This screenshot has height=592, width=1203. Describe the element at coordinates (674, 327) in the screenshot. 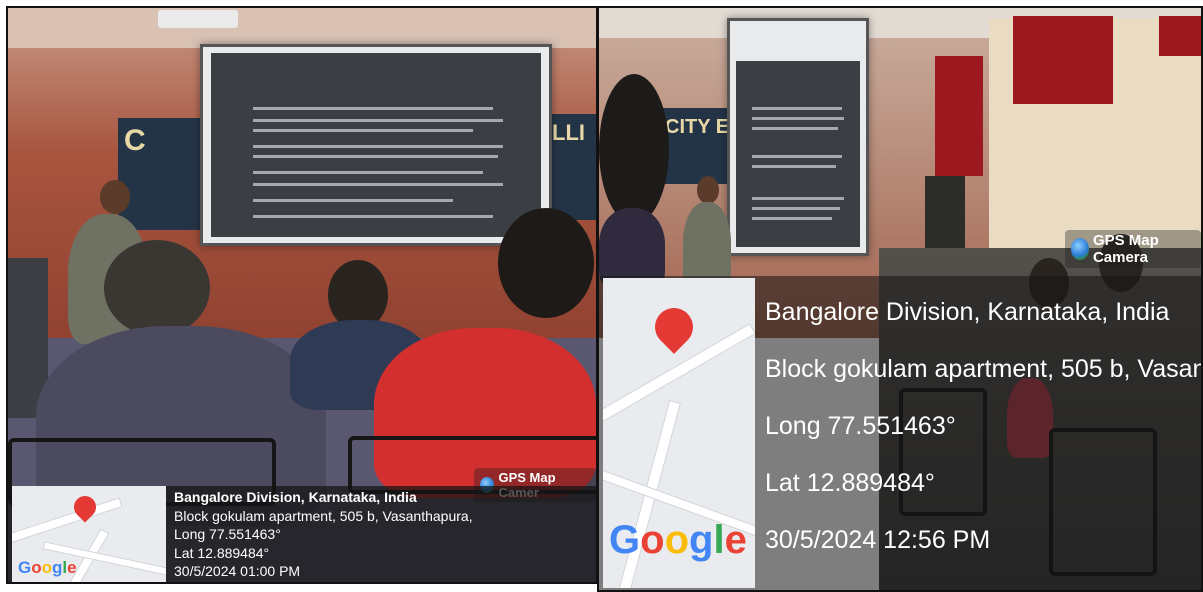

I see `map-pin-icon` at that location.